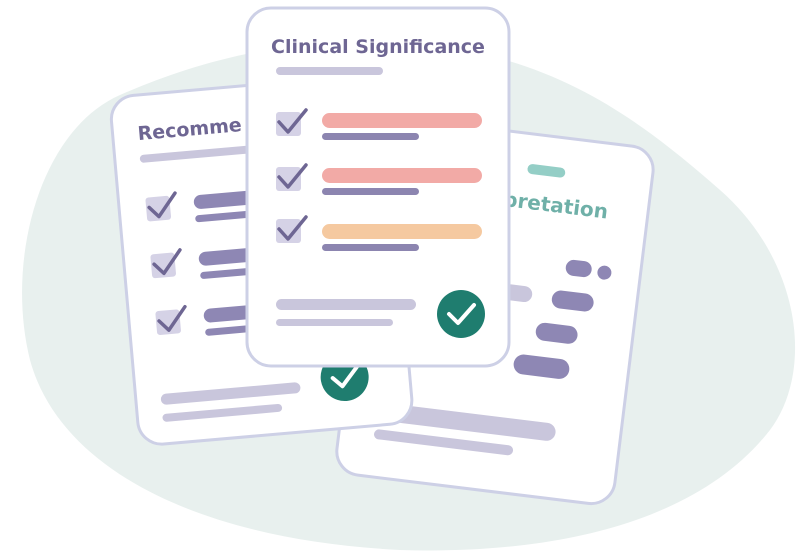  Describe the element at coordinates (461, 314) in the screenshot. I see `check-circle-icon` at that location.